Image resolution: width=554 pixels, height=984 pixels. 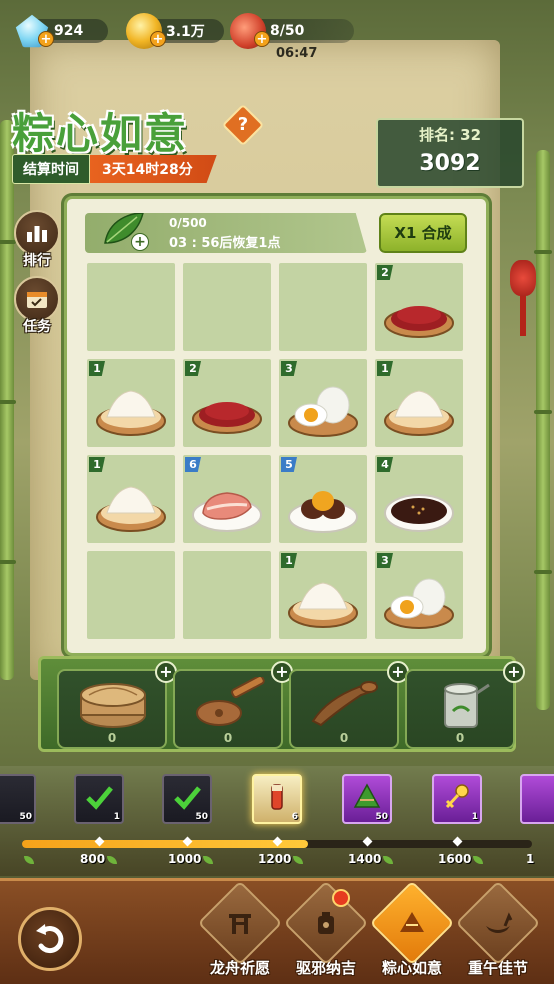 I want to click on ladle-count: 0, so click(x=344, y=738).